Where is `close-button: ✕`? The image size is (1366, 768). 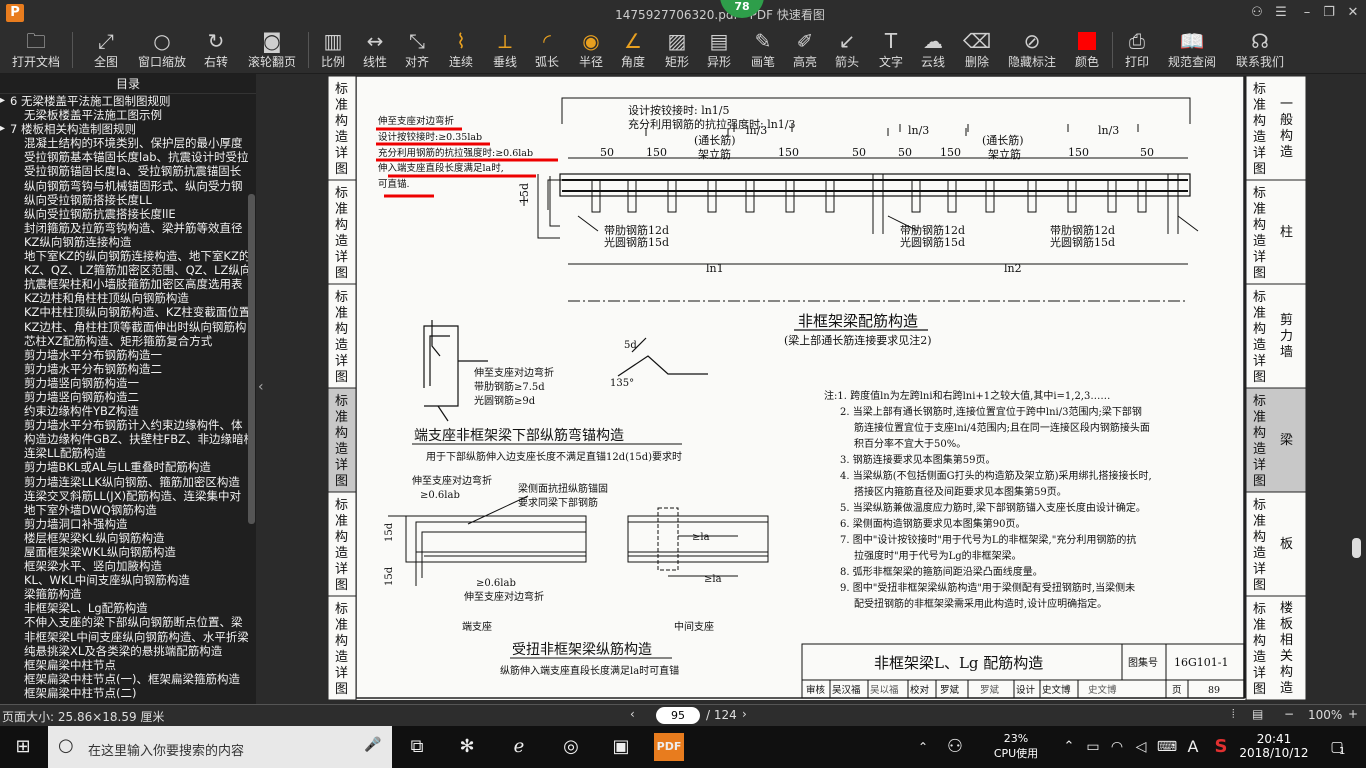
close-button: ✕ is located at coordinates (1353, 13).